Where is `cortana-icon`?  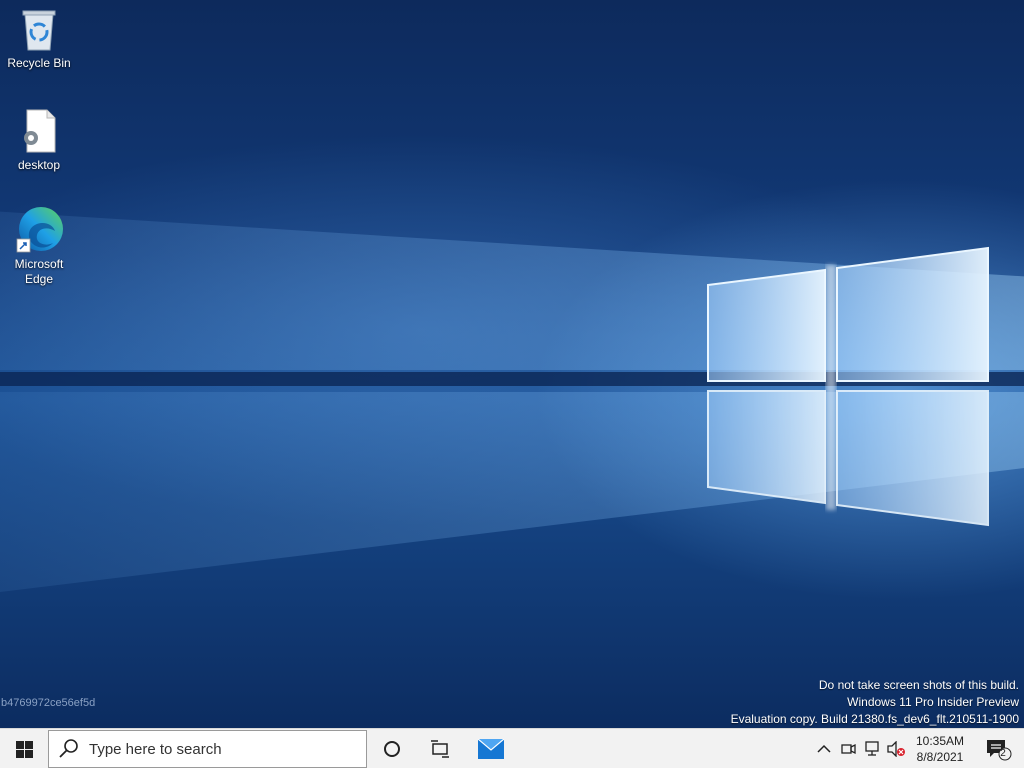 cortana-icon is located at coordinates (392, 749).